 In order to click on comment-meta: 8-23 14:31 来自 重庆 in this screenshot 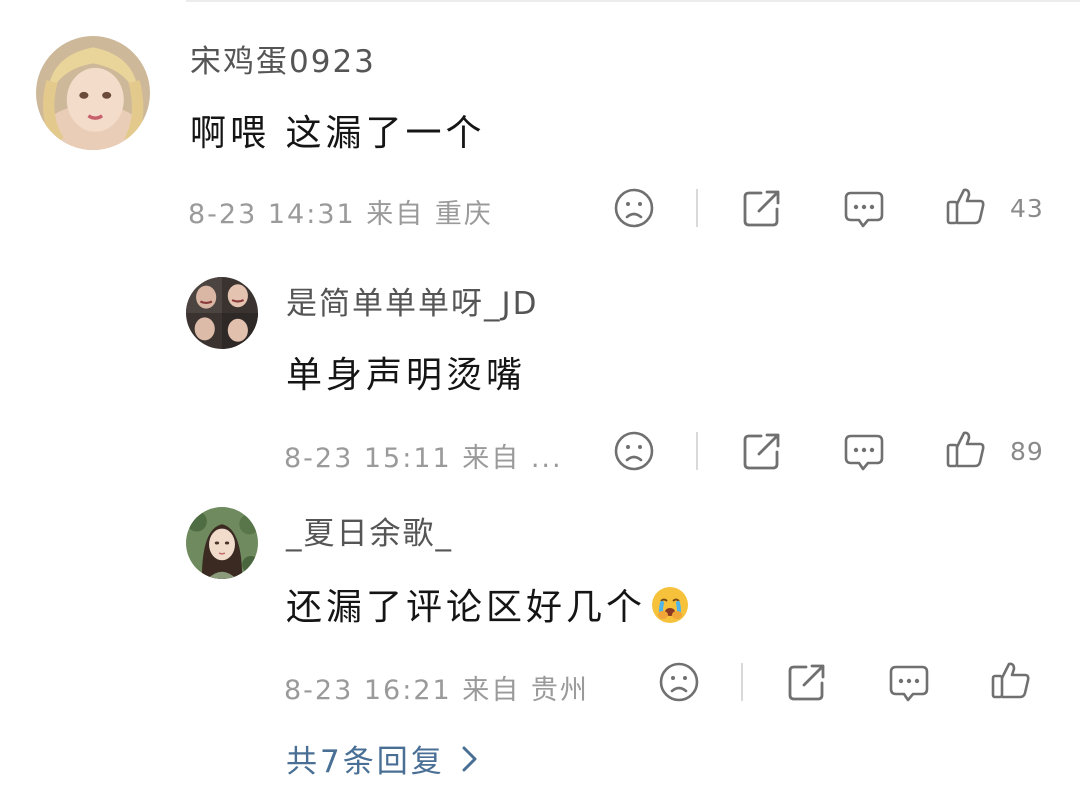, I will do `click(340, 214)`.